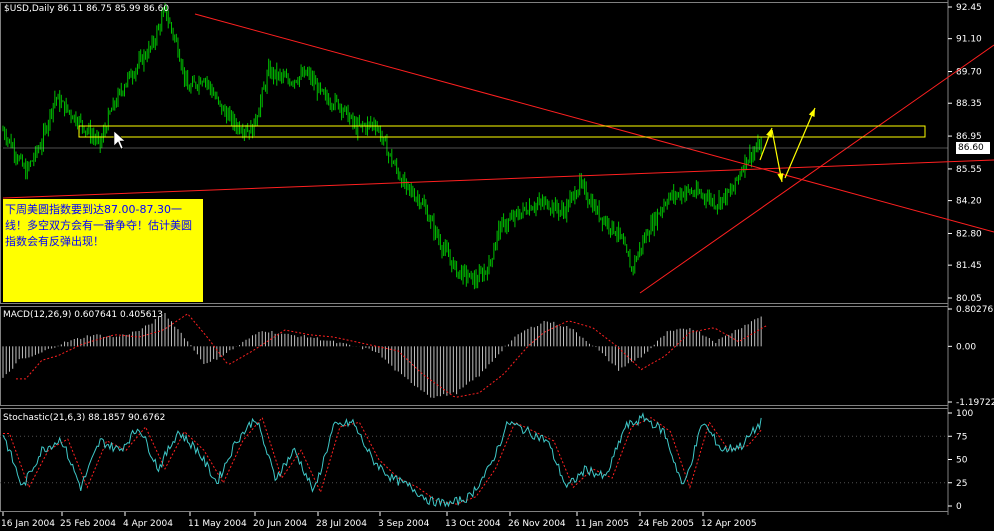 This screenshot has height=531, width=994. What do you see at coordinates (86, 9) in the screenshot?
I see `price-header: $USD,Daily 86.11 86.75 85.99 86.60` at bounding box center [86, 9].